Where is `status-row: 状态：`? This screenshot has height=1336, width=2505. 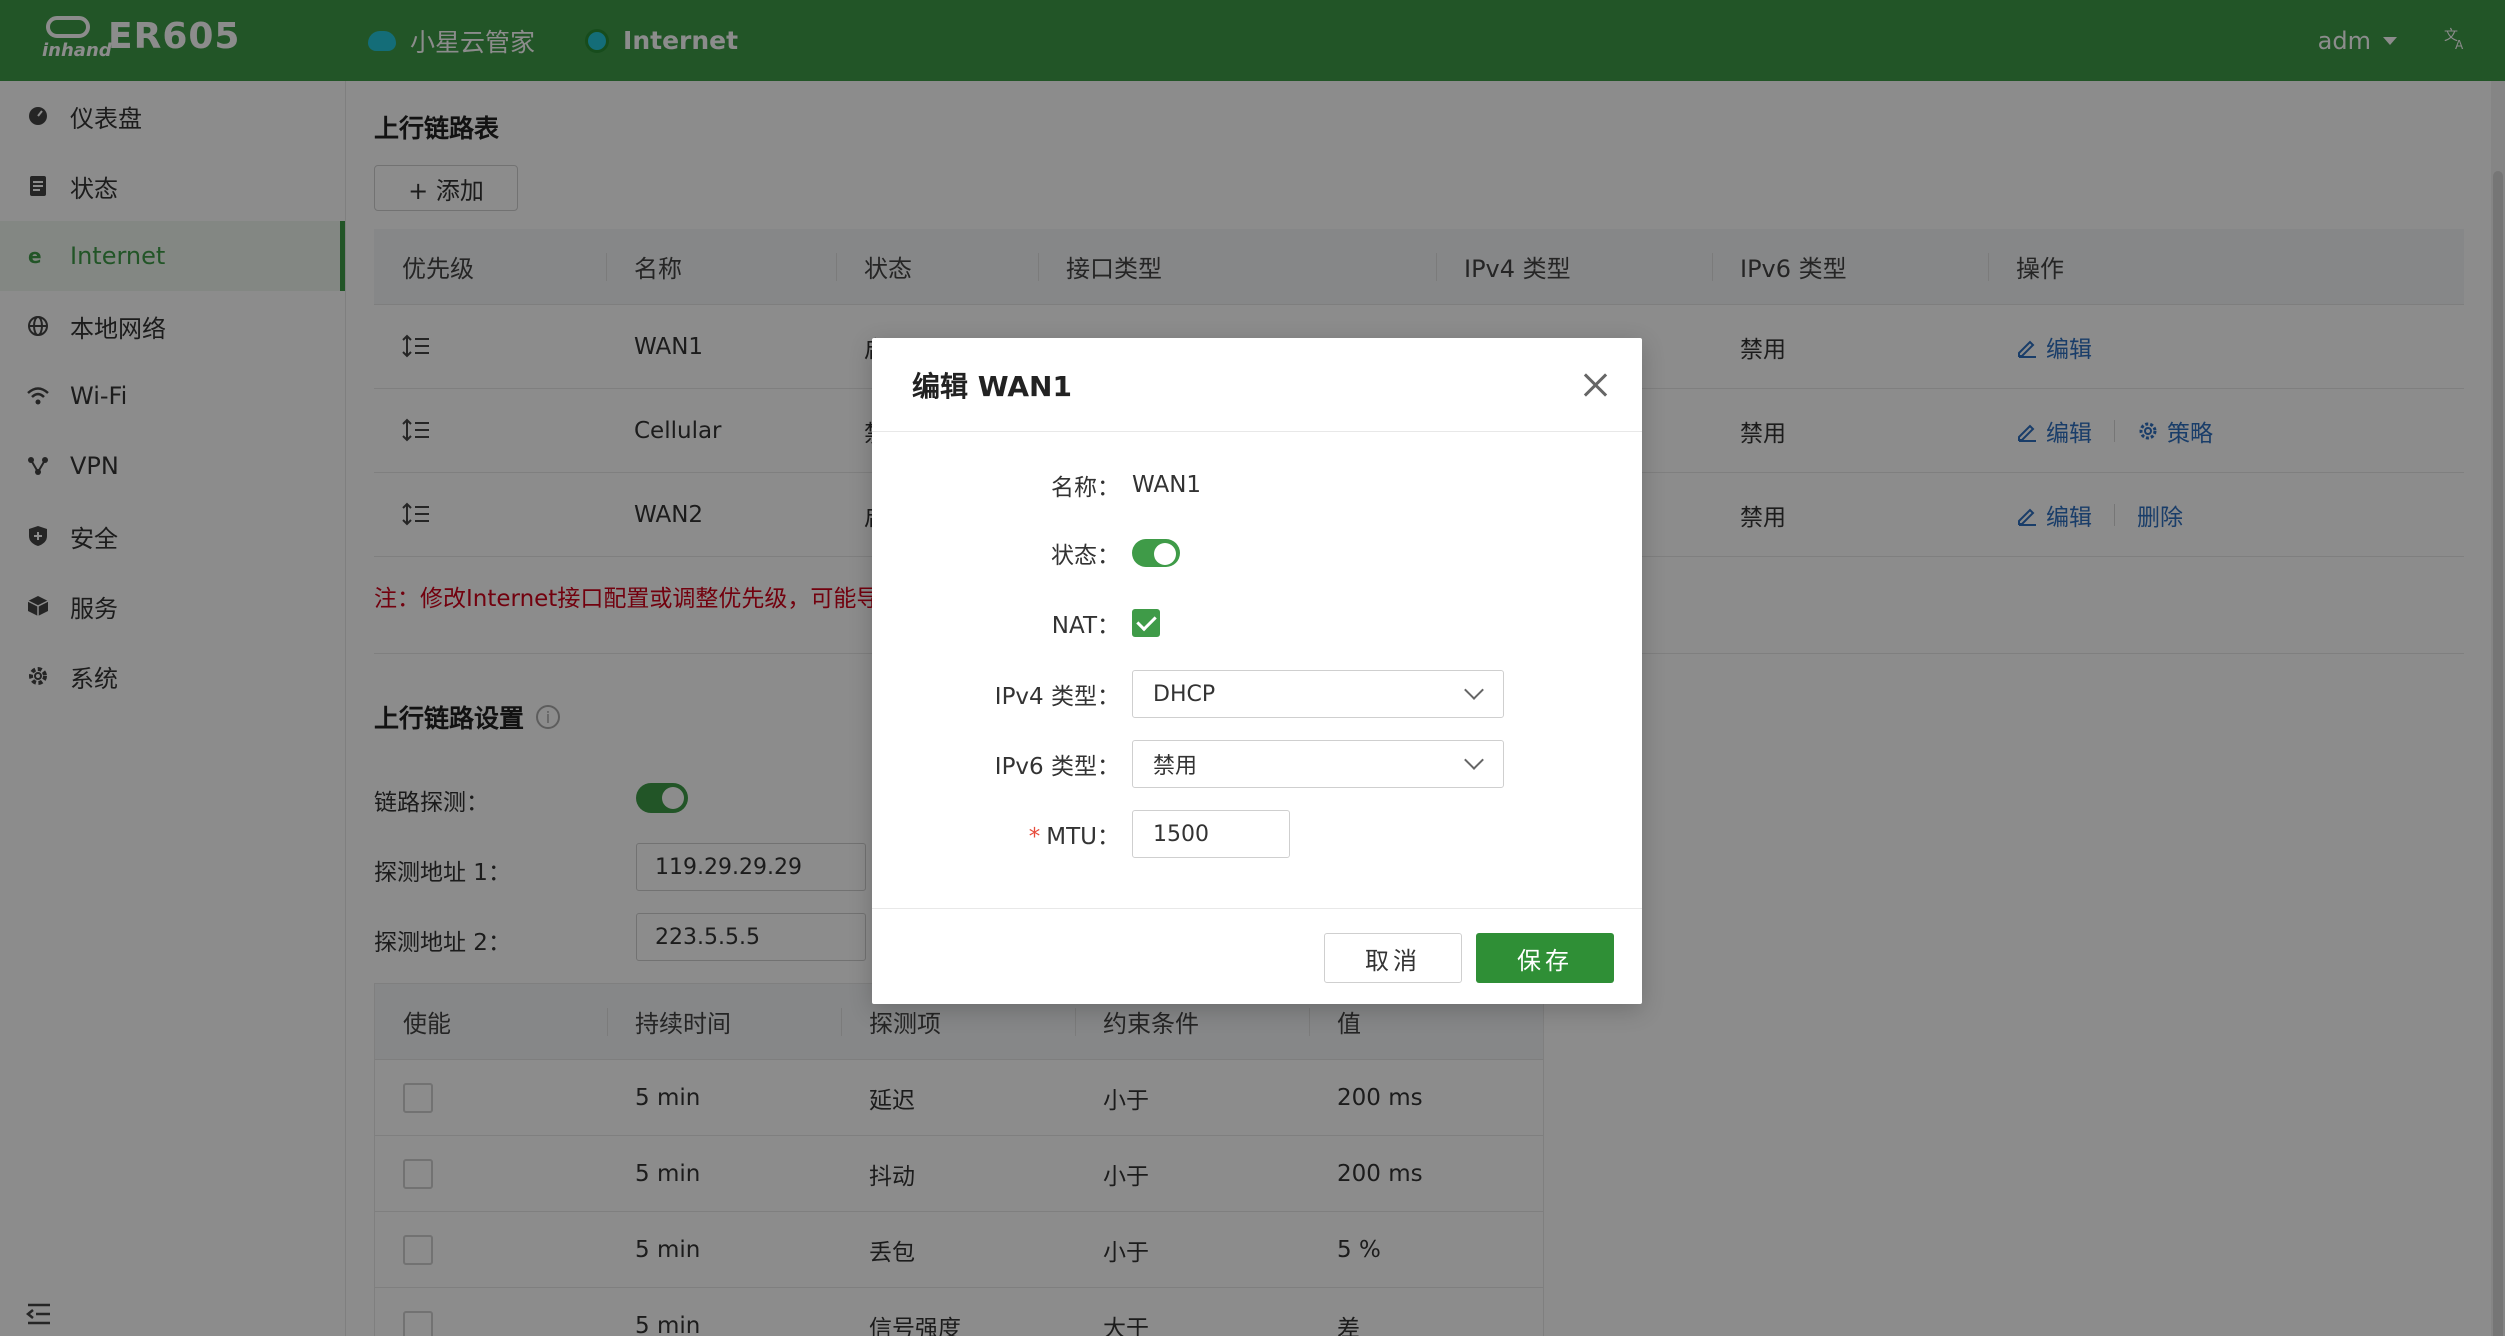 status-row: 状态： is located at coordinates (1257, 553).